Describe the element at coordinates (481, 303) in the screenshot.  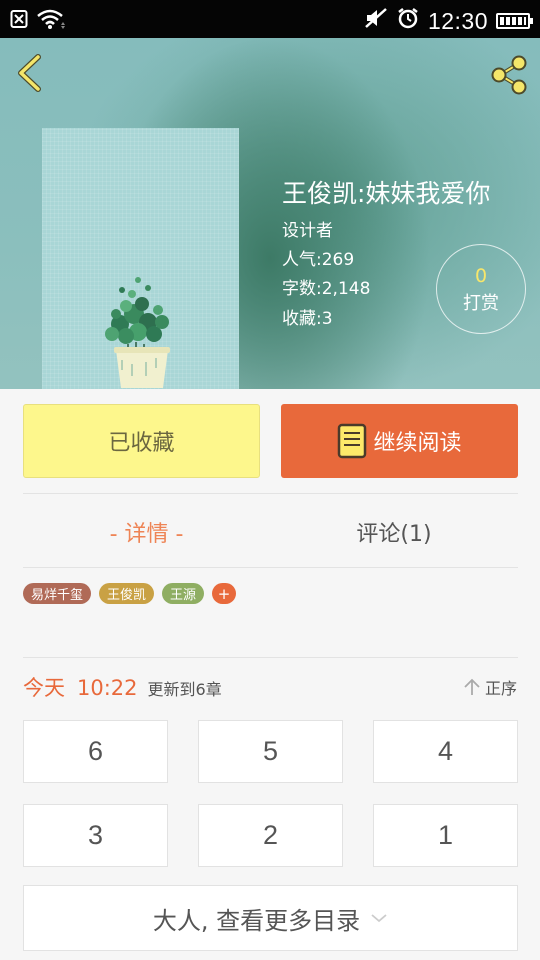
I see `reward-label: 打赏` at that location.